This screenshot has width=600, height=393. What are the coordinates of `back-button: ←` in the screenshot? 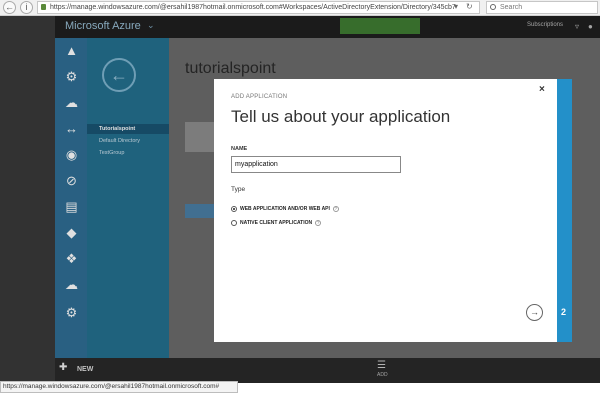 It's located at (9, 7).